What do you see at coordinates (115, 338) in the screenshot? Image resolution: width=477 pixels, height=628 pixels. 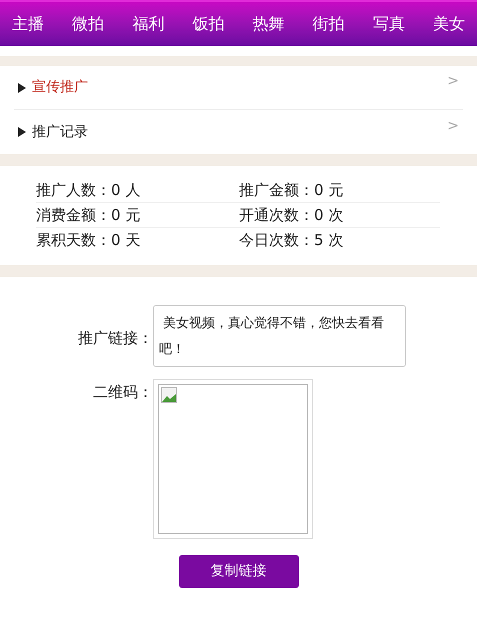 I see `field-label: 推广链接：` at bounding box center [115, 338].